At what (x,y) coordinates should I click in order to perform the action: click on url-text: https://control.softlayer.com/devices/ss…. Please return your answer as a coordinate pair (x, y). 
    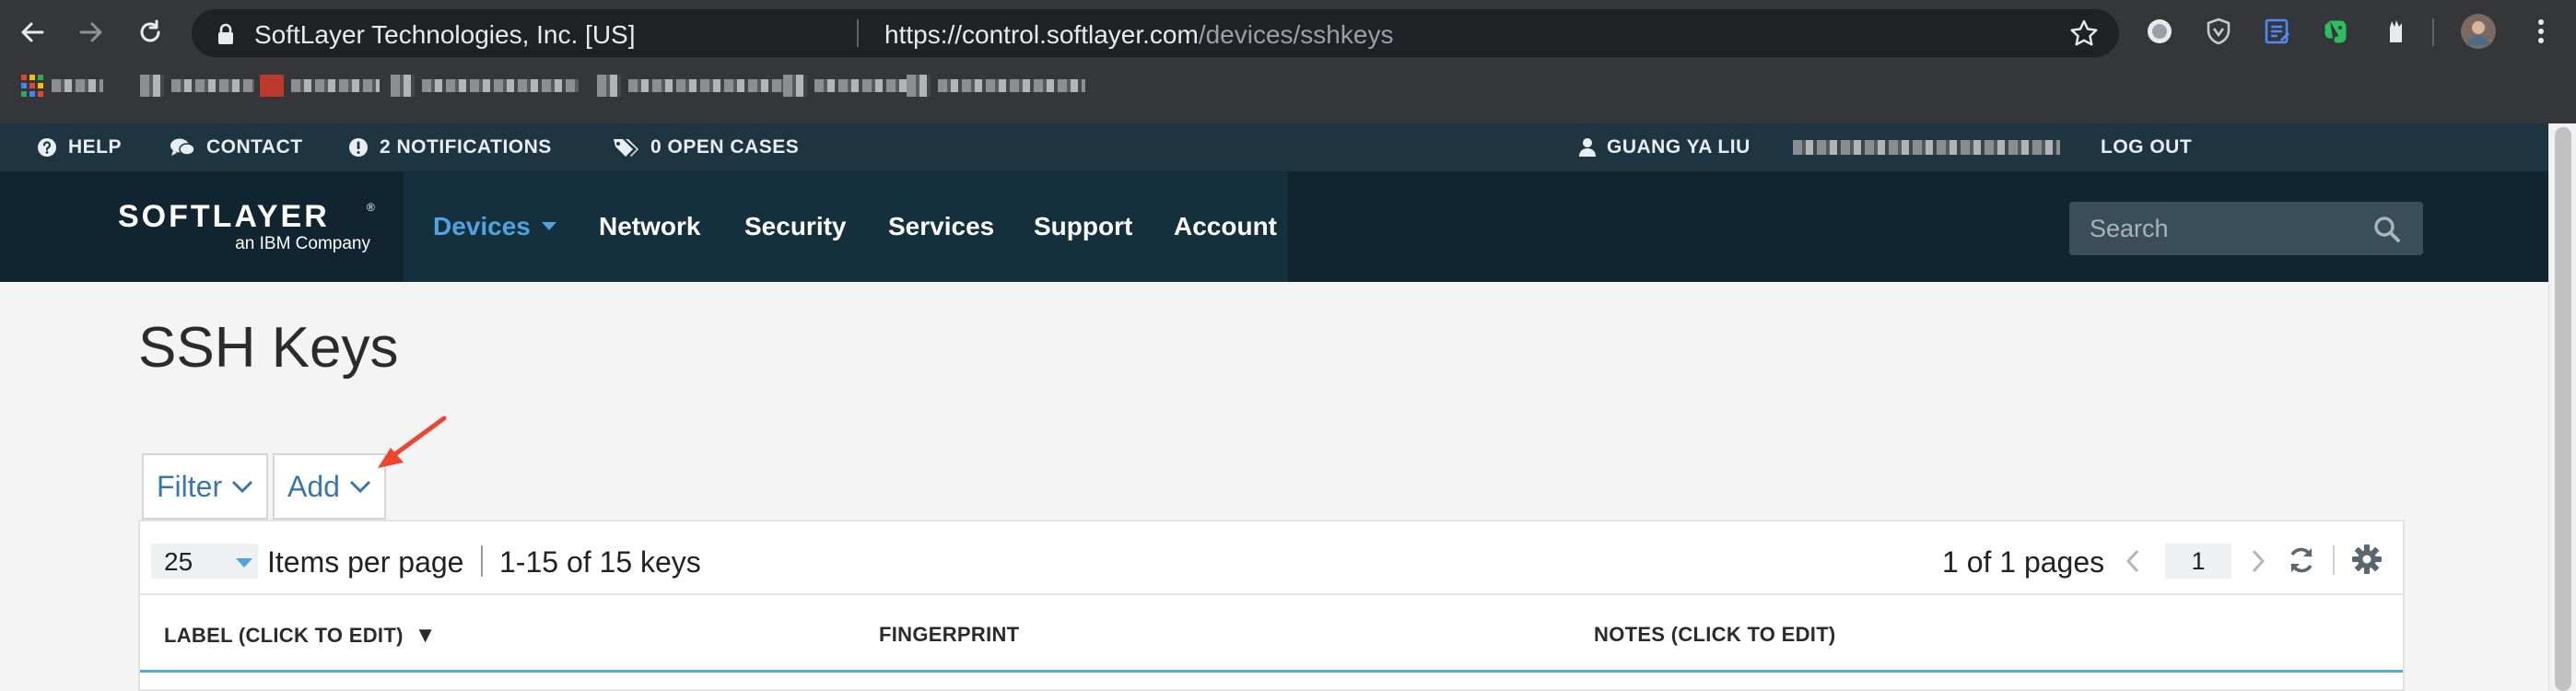
    Looking at the image, I should click on (1138, 35).